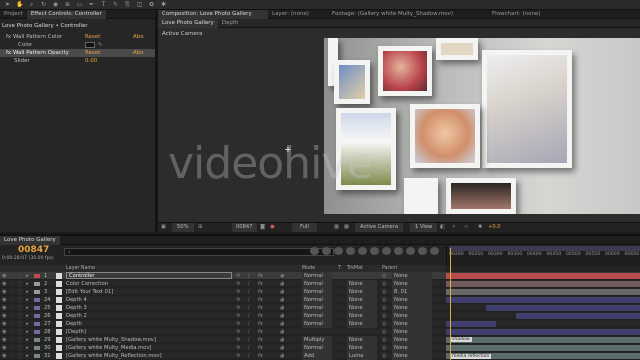 The height and width of the screenshot is (360, 640). I want to click on fit-icon: ⊞, so click(200, 227).